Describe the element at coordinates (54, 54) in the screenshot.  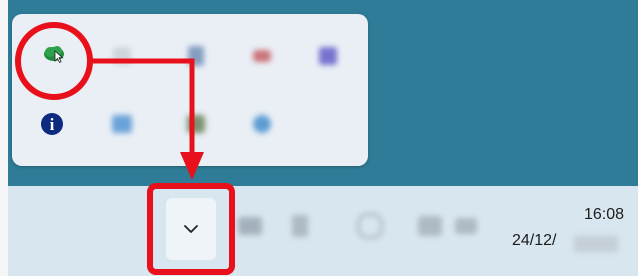
I see `green-cloud-sync-icon` at that location.